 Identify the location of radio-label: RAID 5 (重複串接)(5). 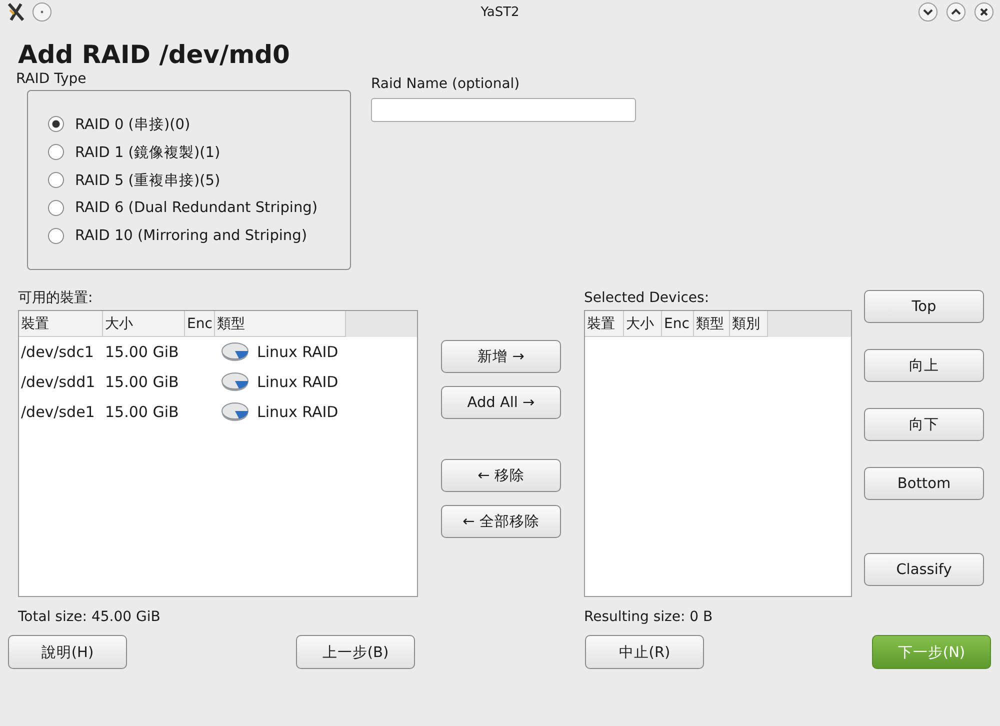
(147, 180).